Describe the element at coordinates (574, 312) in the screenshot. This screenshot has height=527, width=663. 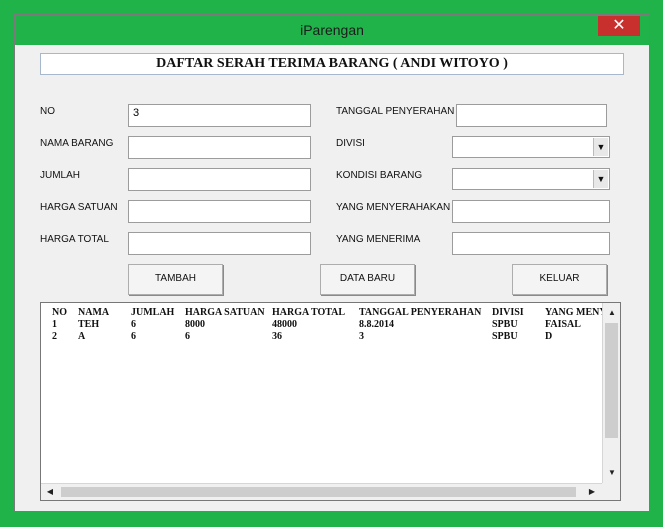
I see `column-header: YANG MENYI` at that location.